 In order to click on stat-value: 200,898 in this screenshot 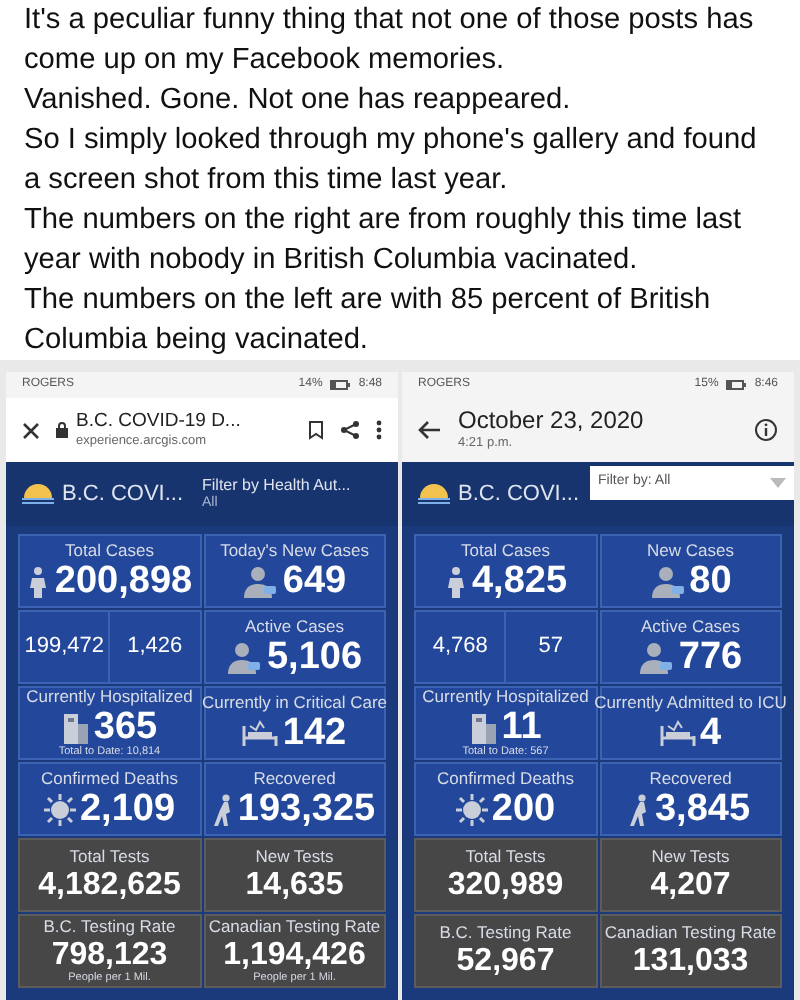, I will do `click(123, 581)`.